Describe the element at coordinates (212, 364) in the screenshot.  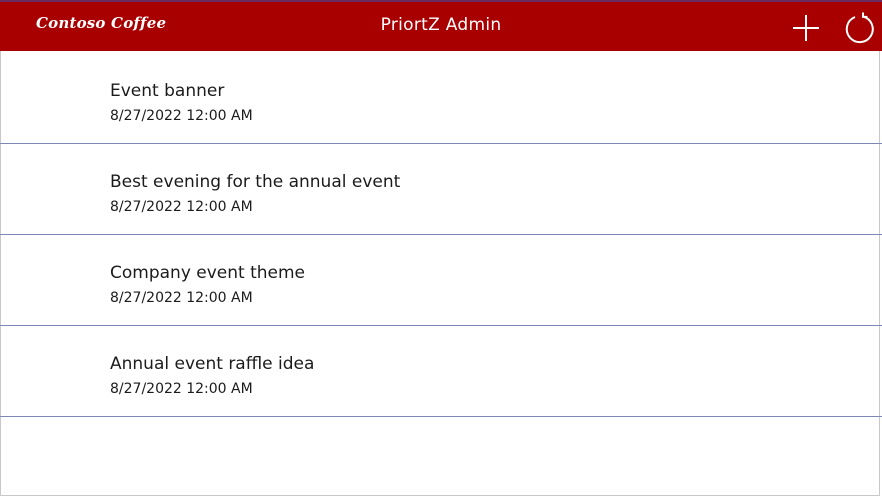
I see `item-title: Annual event raffle idea` at that location.